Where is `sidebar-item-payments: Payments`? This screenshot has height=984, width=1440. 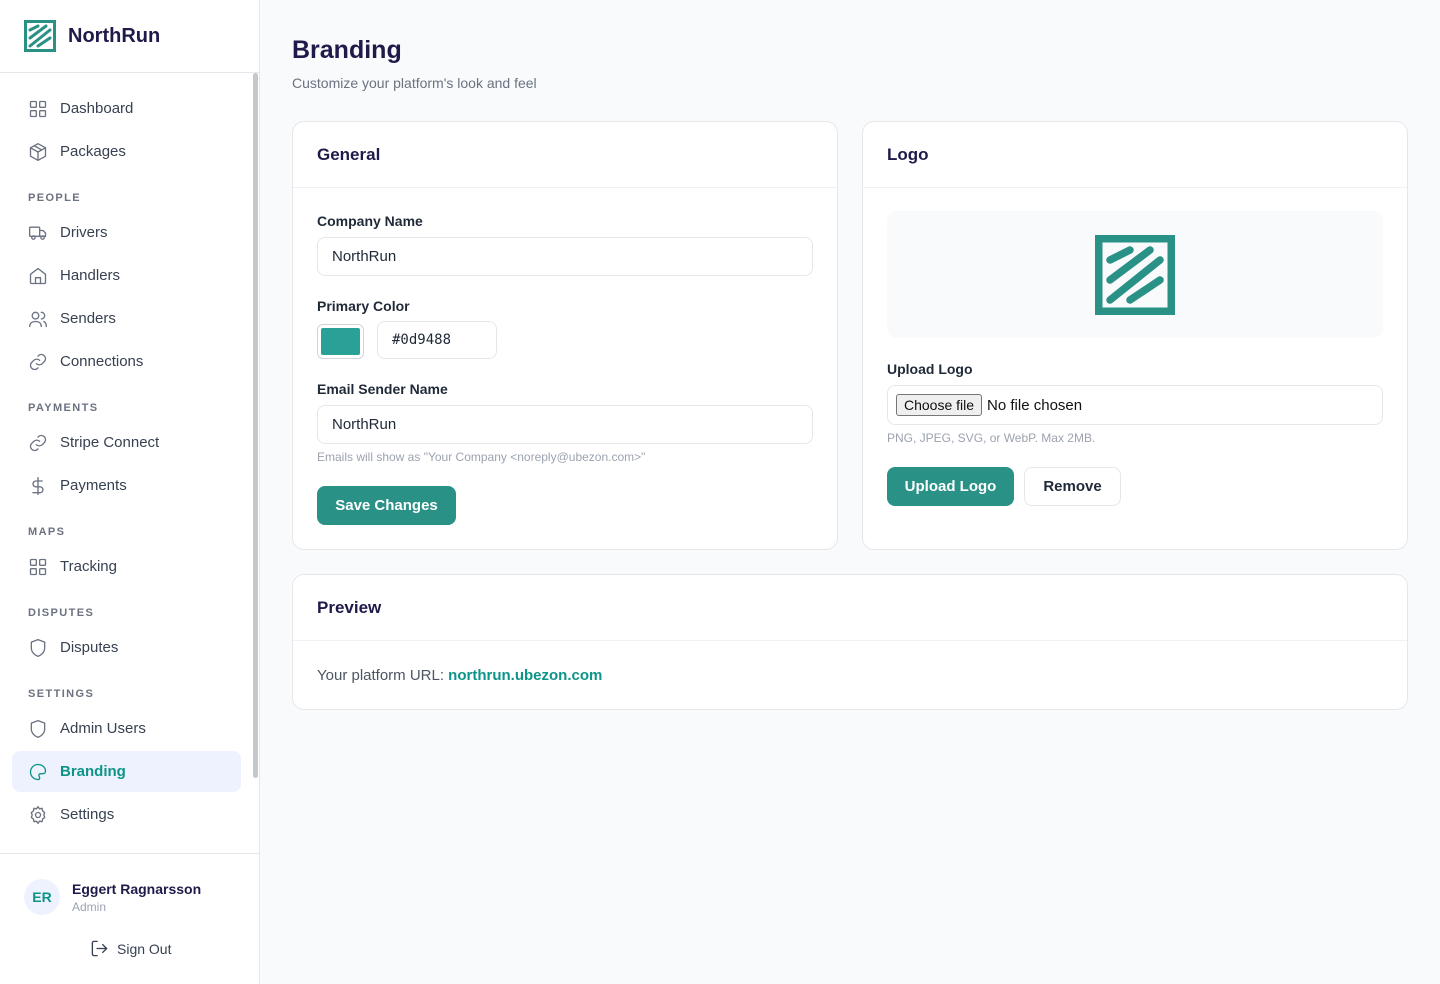
sidebar-item-payments: Payments is located at coordinates (126, 485).